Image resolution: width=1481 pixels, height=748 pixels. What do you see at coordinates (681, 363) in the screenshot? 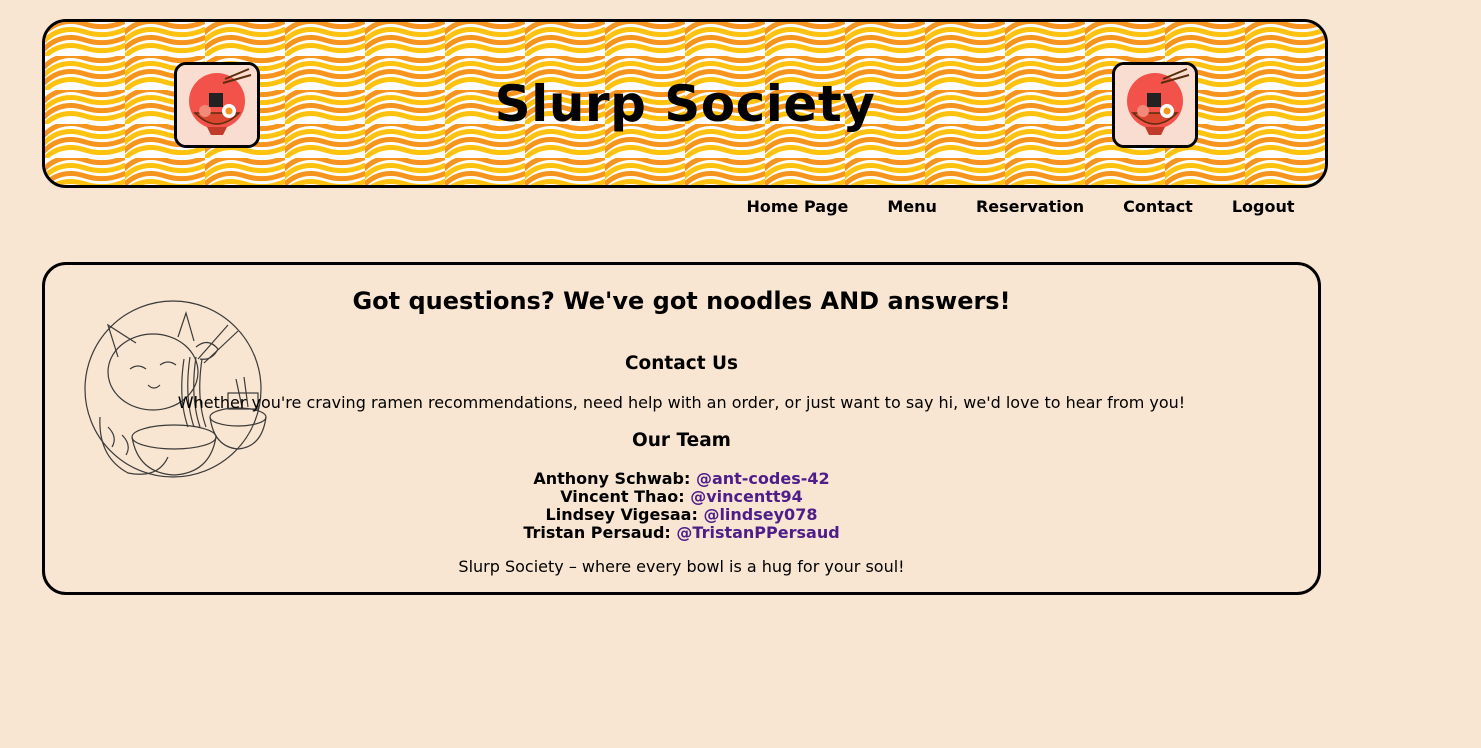
I see `contact-us-heading: Contact Us` at bounding box center [681, 363].